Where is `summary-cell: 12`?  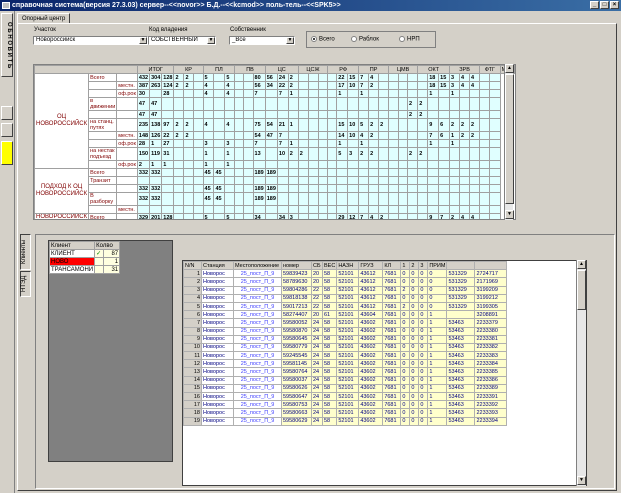 summary-cell: 12 is located at coordinates (353, 216).